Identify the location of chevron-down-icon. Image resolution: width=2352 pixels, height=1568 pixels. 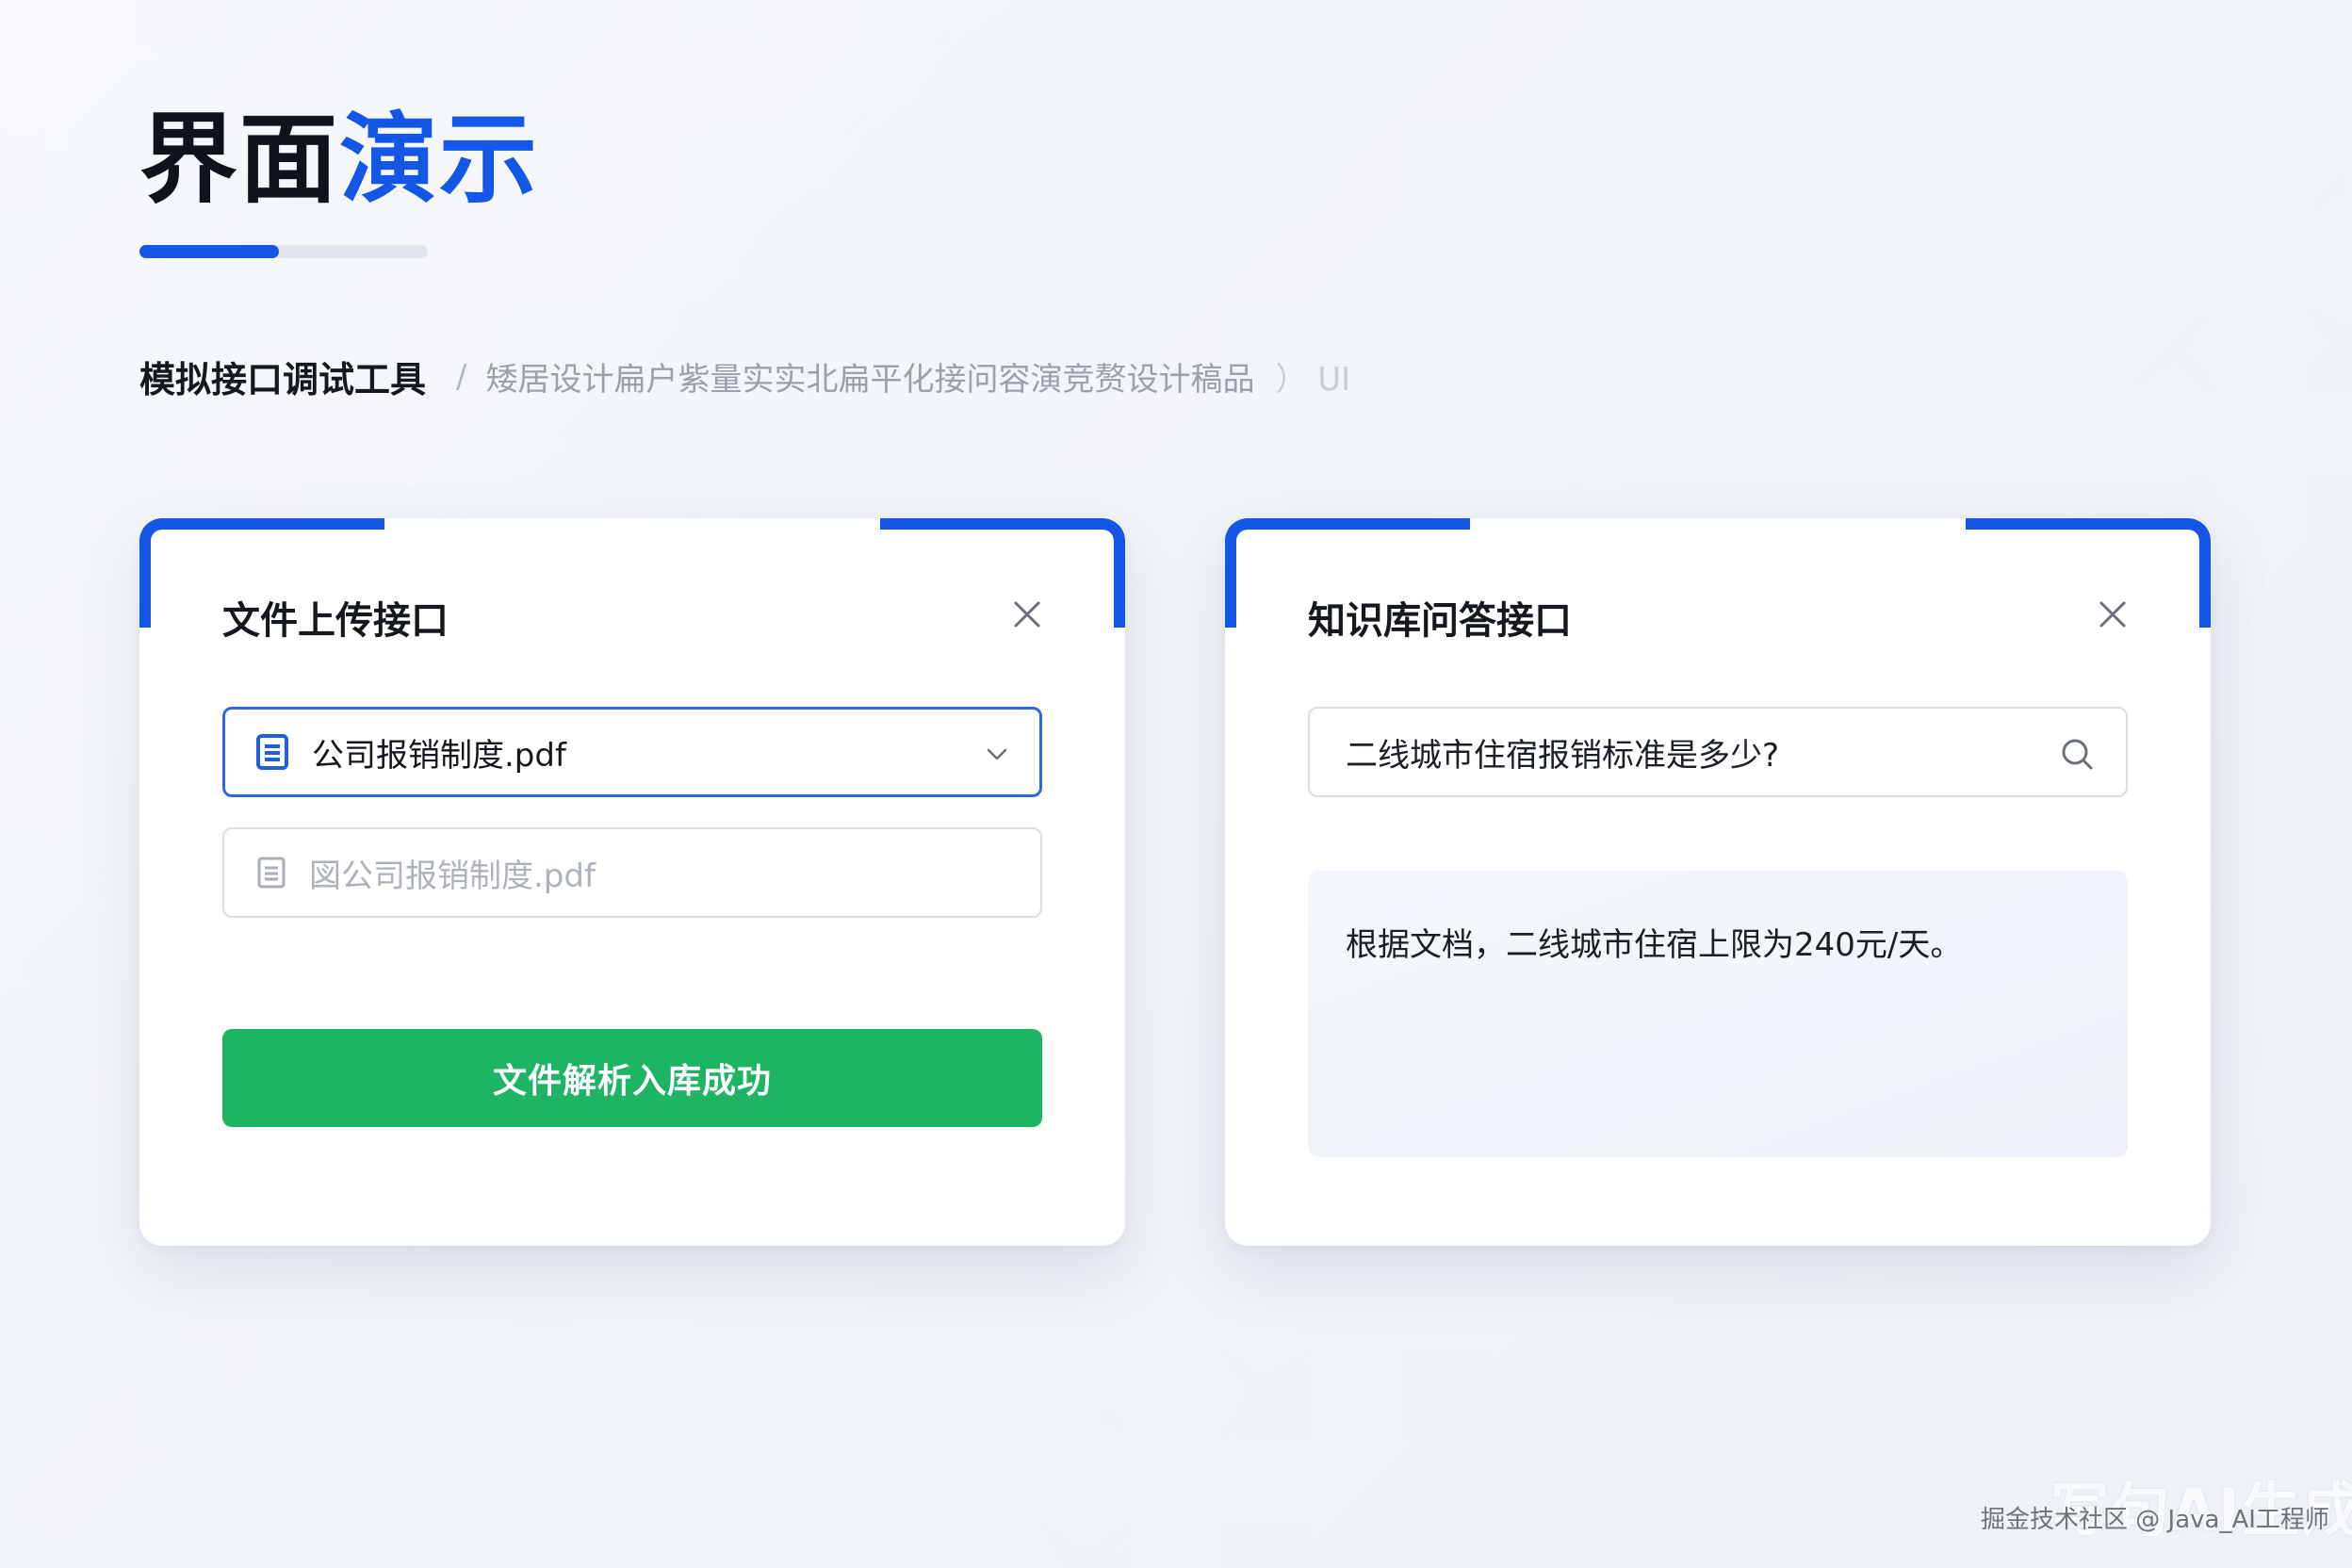
(997, 754).